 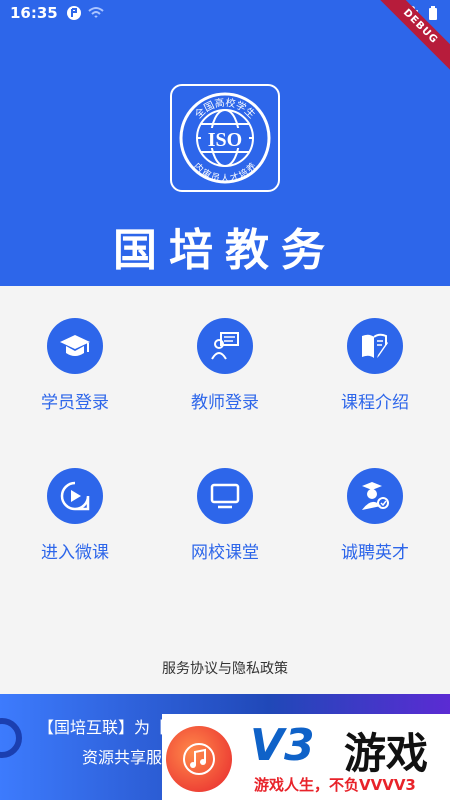 I want to click on teacher-login-button: 教师登录, so click(x=225, y=356).